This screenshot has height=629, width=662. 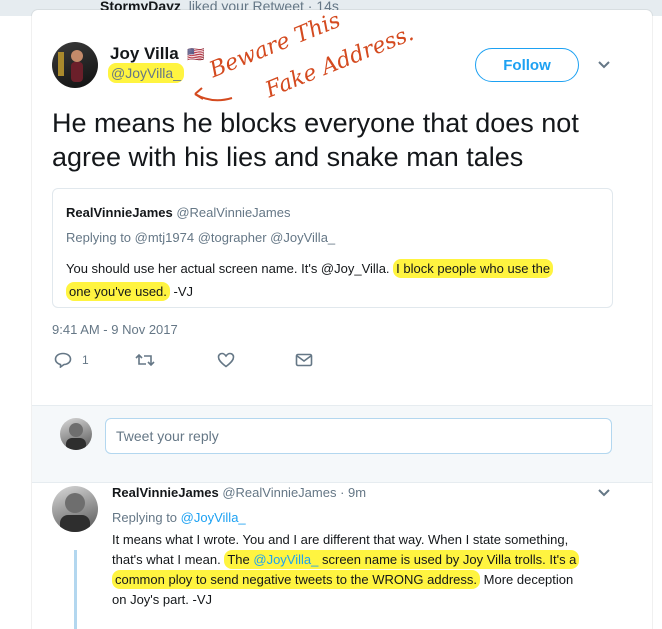 I want to click on reply-composer: Tweet your reply, so click(x=342, y=444).